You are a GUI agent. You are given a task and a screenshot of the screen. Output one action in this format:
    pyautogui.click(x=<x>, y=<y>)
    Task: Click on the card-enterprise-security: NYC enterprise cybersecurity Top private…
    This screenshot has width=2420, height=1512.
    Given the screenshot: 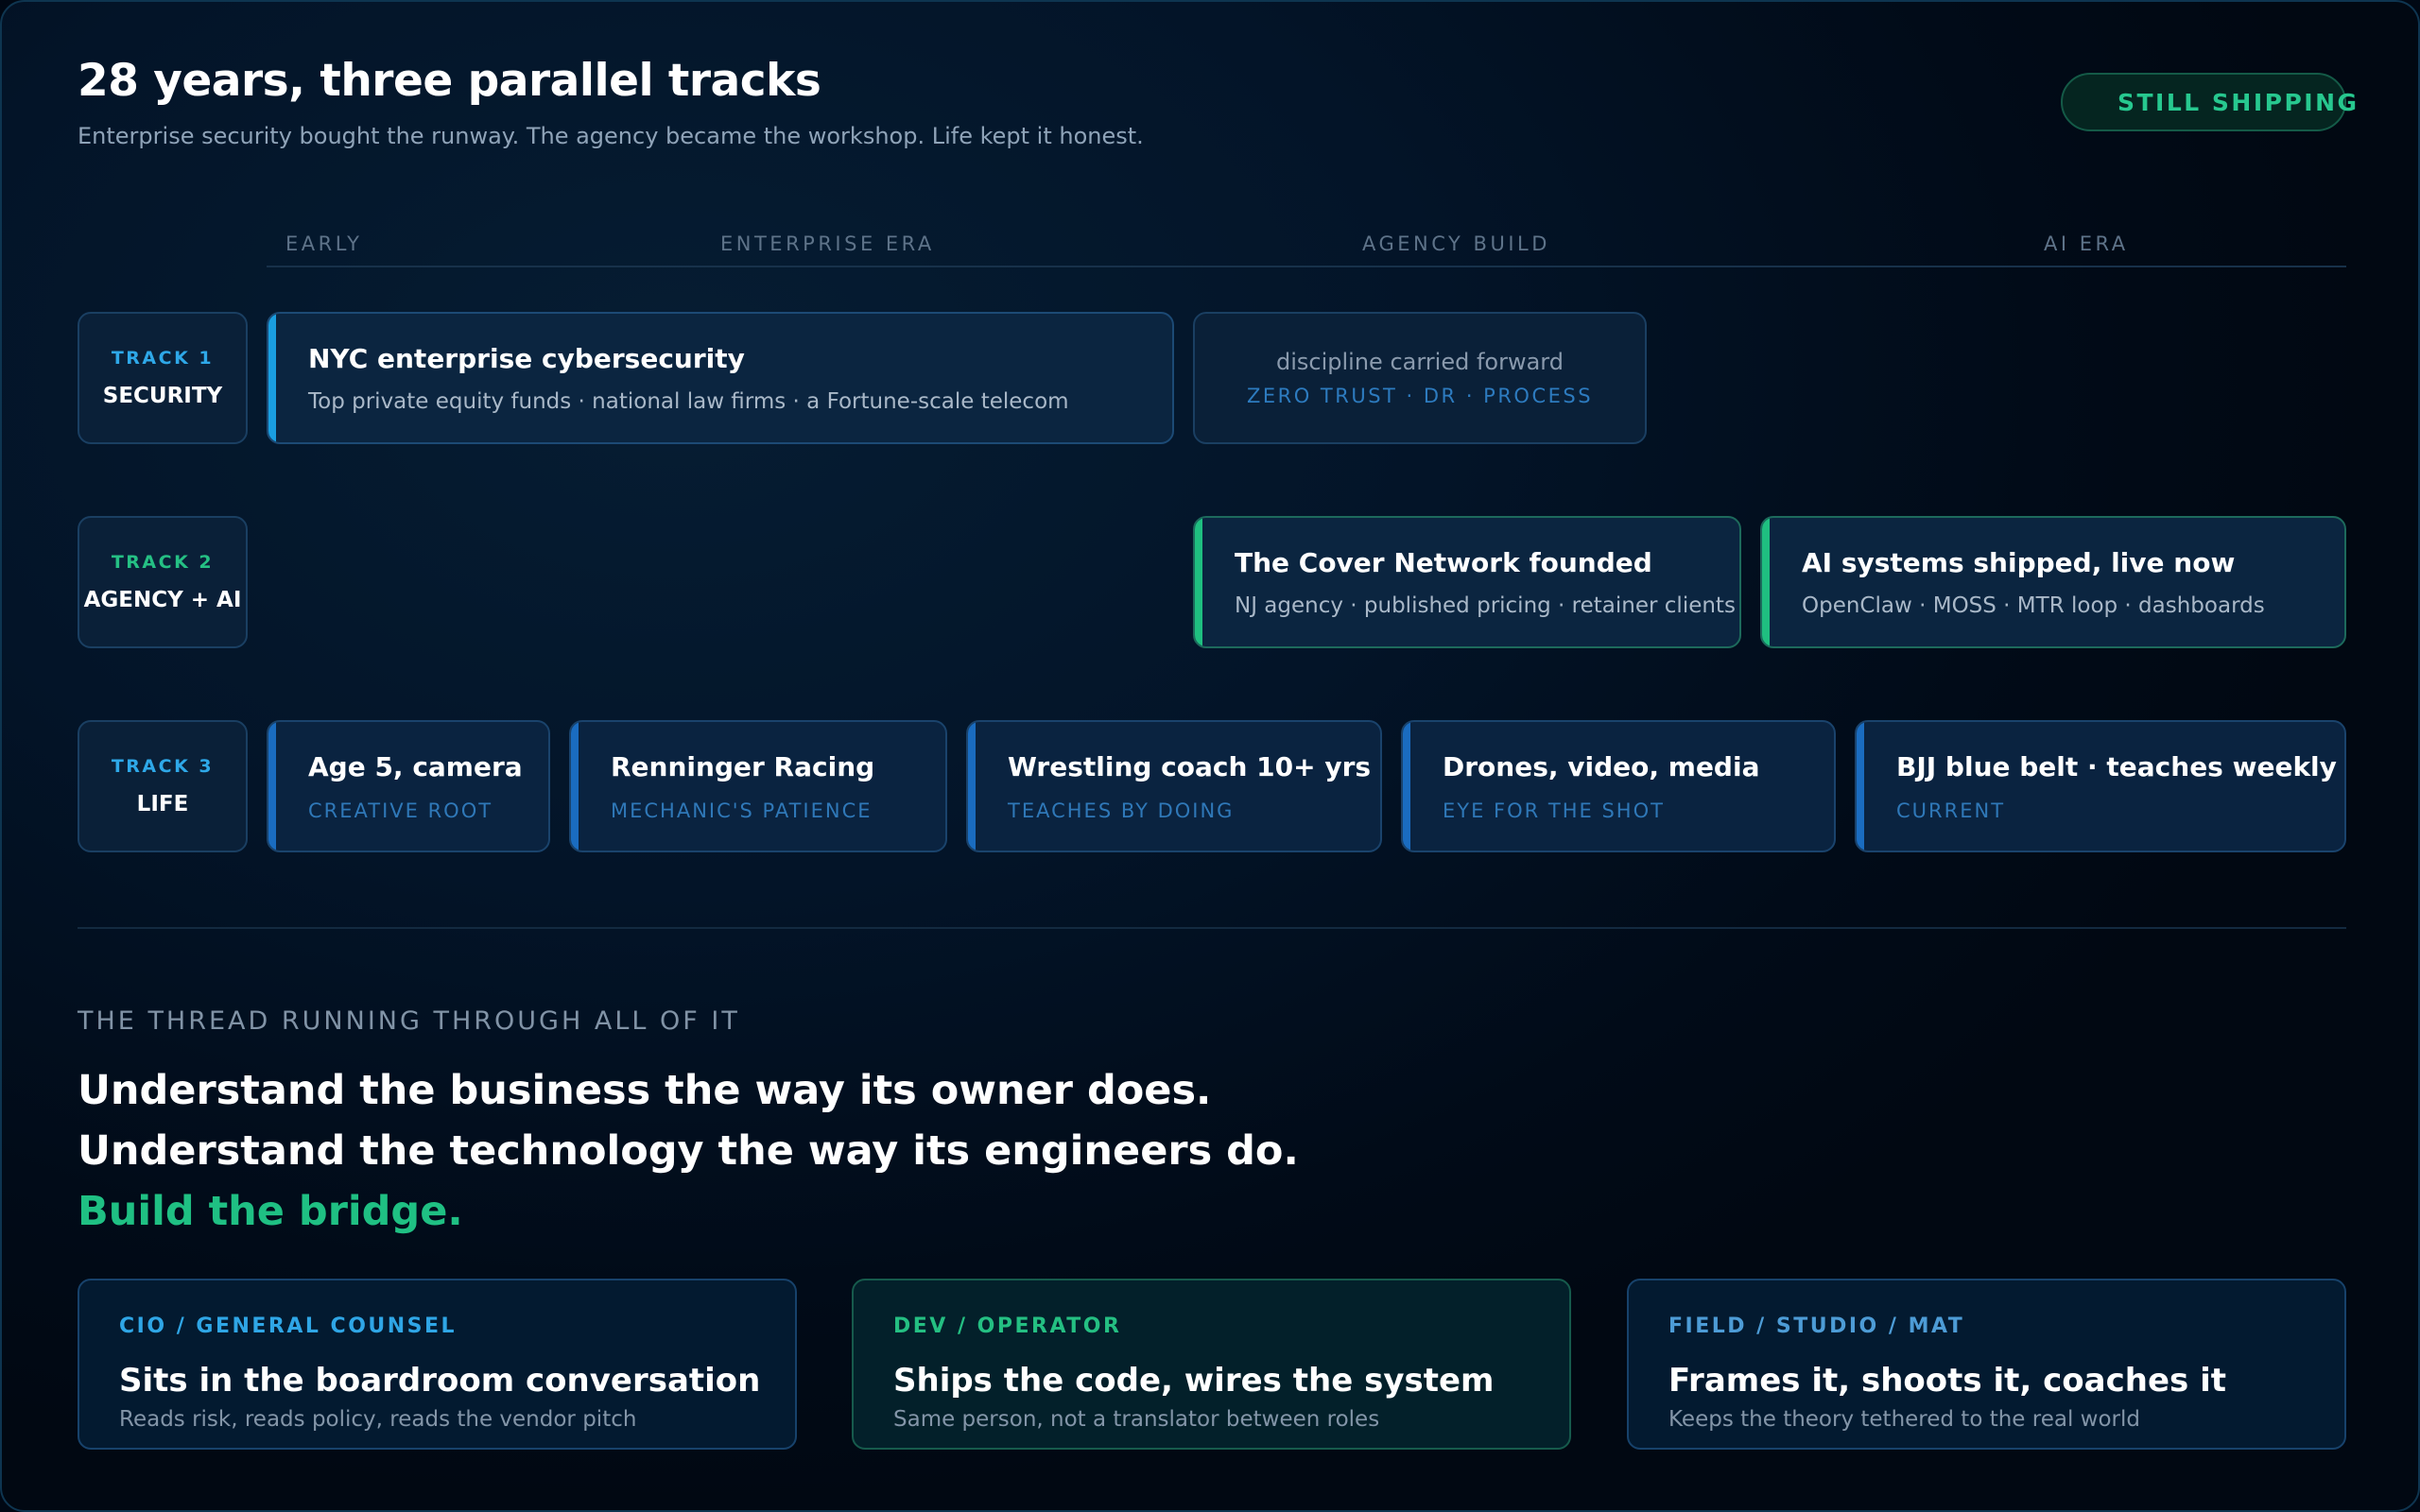 What is the action you would take?
    pyautogui.click(x=721, y=378)
    